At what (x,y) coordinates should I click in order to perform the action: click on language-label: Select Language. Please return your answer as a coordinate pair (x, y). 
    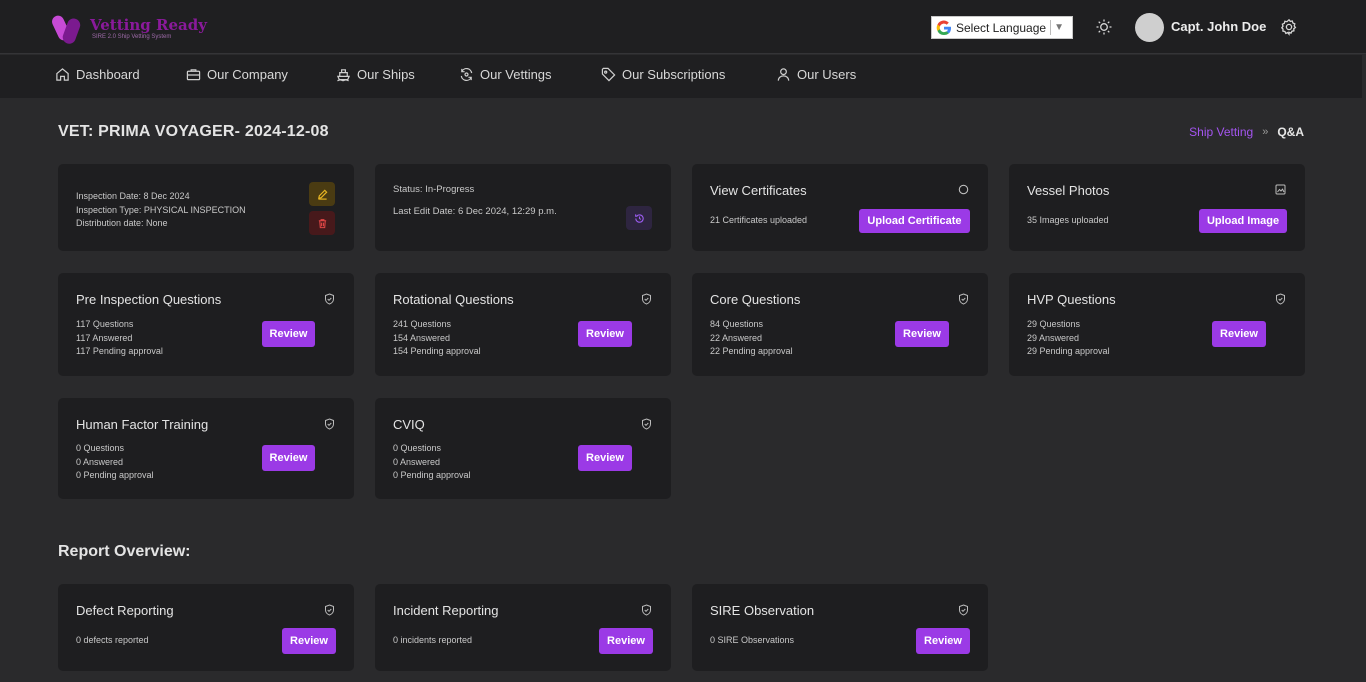
    Looking at the image, I should click on (1001, 27).